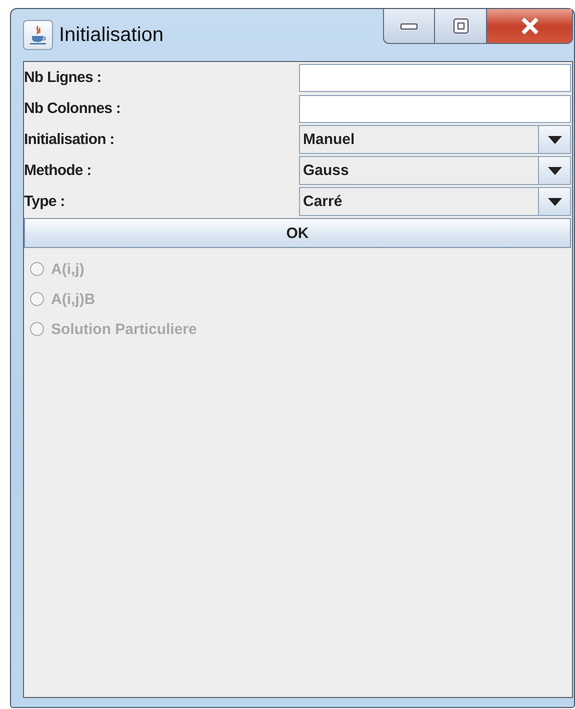  I want to click on dropdown: Gauss, so click(435, 170).